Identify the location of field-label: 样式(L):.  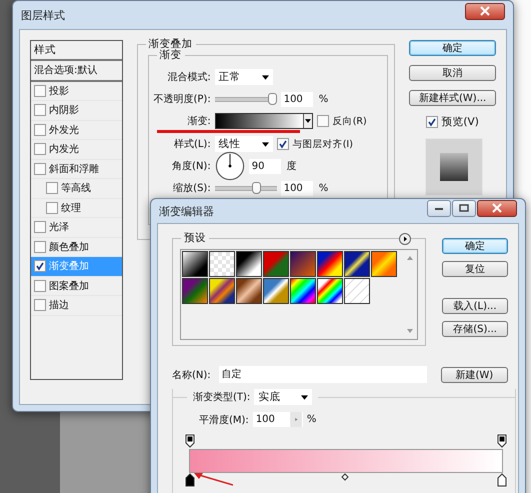
(191, 144).